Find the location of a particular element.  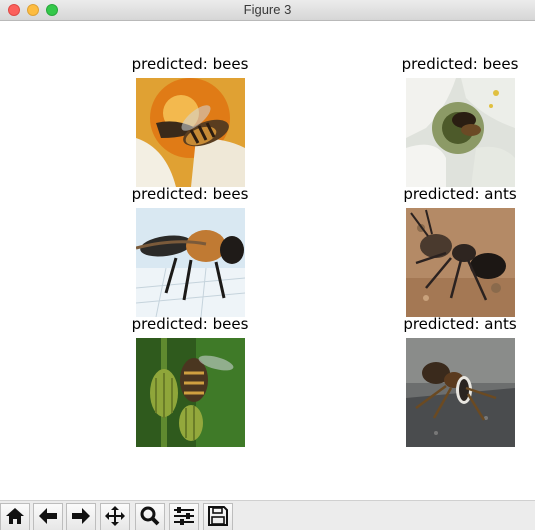

forward-button is located at coordinates (81, 516).